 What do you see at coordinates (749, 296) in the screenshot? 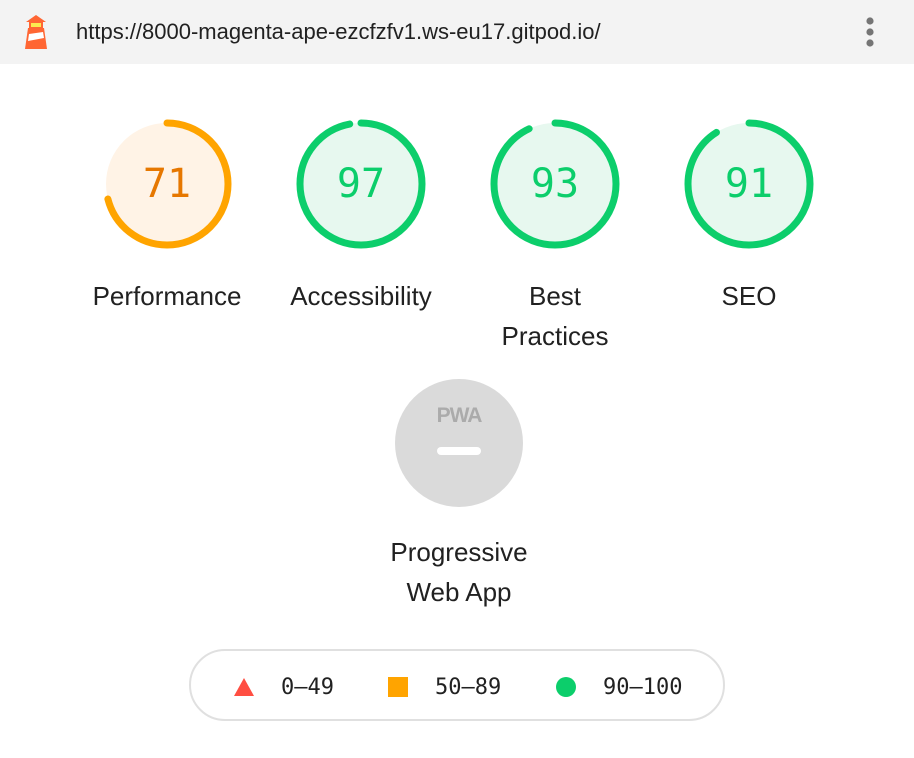
I see `gauge-label: SEO` at bounding box center [749, 296].